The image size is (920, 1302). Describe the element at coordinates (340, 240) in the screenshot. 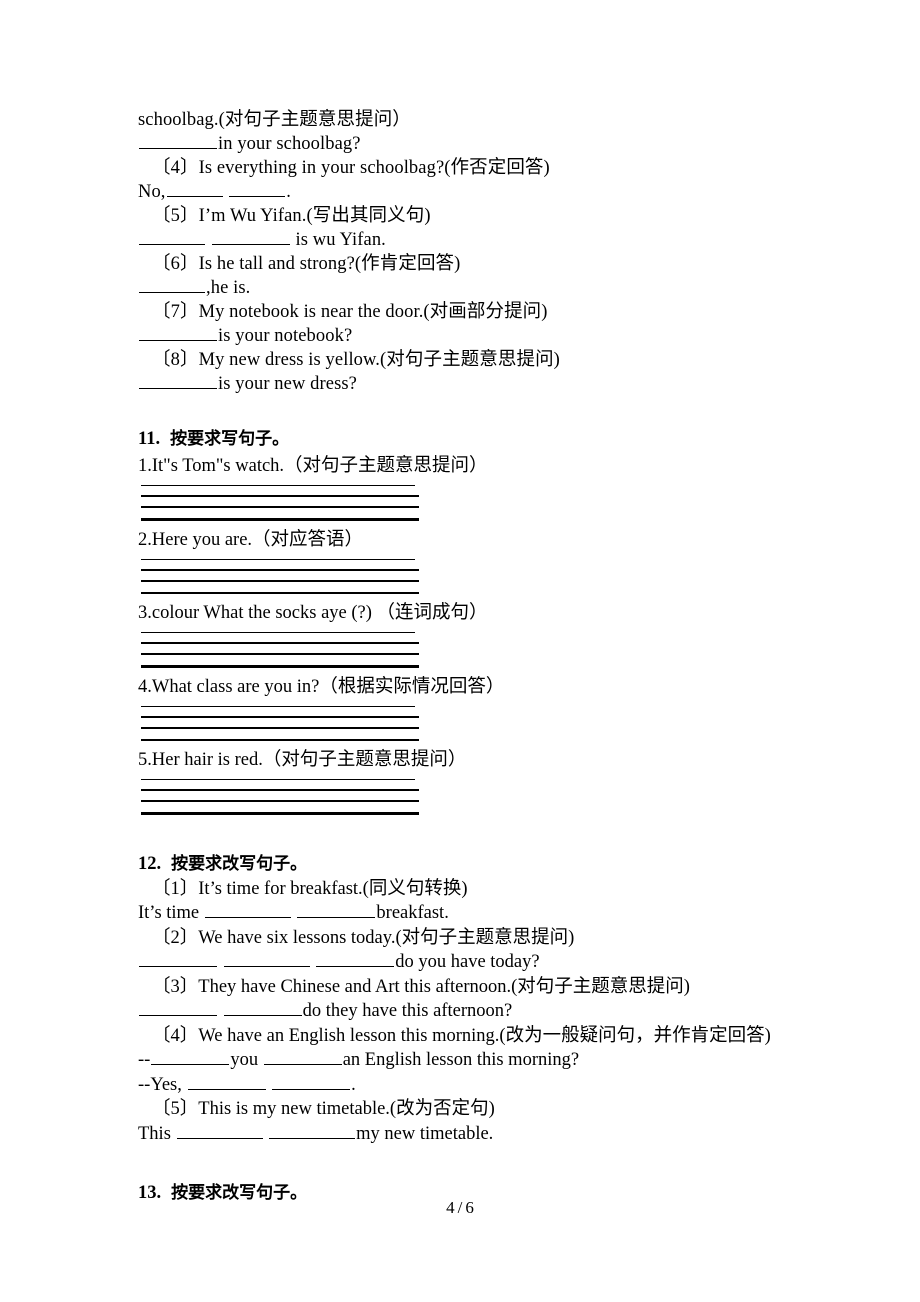

I see `answer-suffix: is wu Yifan.` at that location.